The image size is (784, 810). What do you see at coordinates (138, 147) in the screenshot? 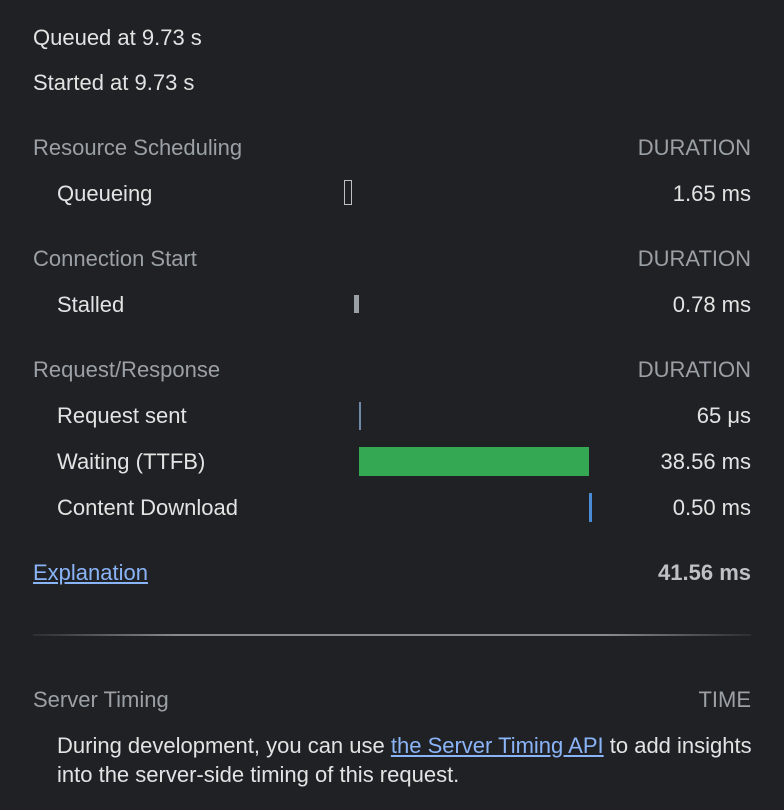
I see `section-title-resource-scheduling: Resource Scheduling` at bounding box center [138, 147].